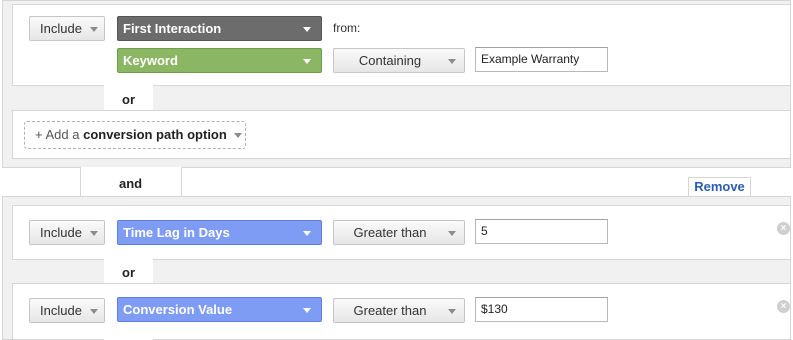 The height and width of the screenshot is (340, 793). I want to click on add-option-prefix: + Add a, so click(57, 134).